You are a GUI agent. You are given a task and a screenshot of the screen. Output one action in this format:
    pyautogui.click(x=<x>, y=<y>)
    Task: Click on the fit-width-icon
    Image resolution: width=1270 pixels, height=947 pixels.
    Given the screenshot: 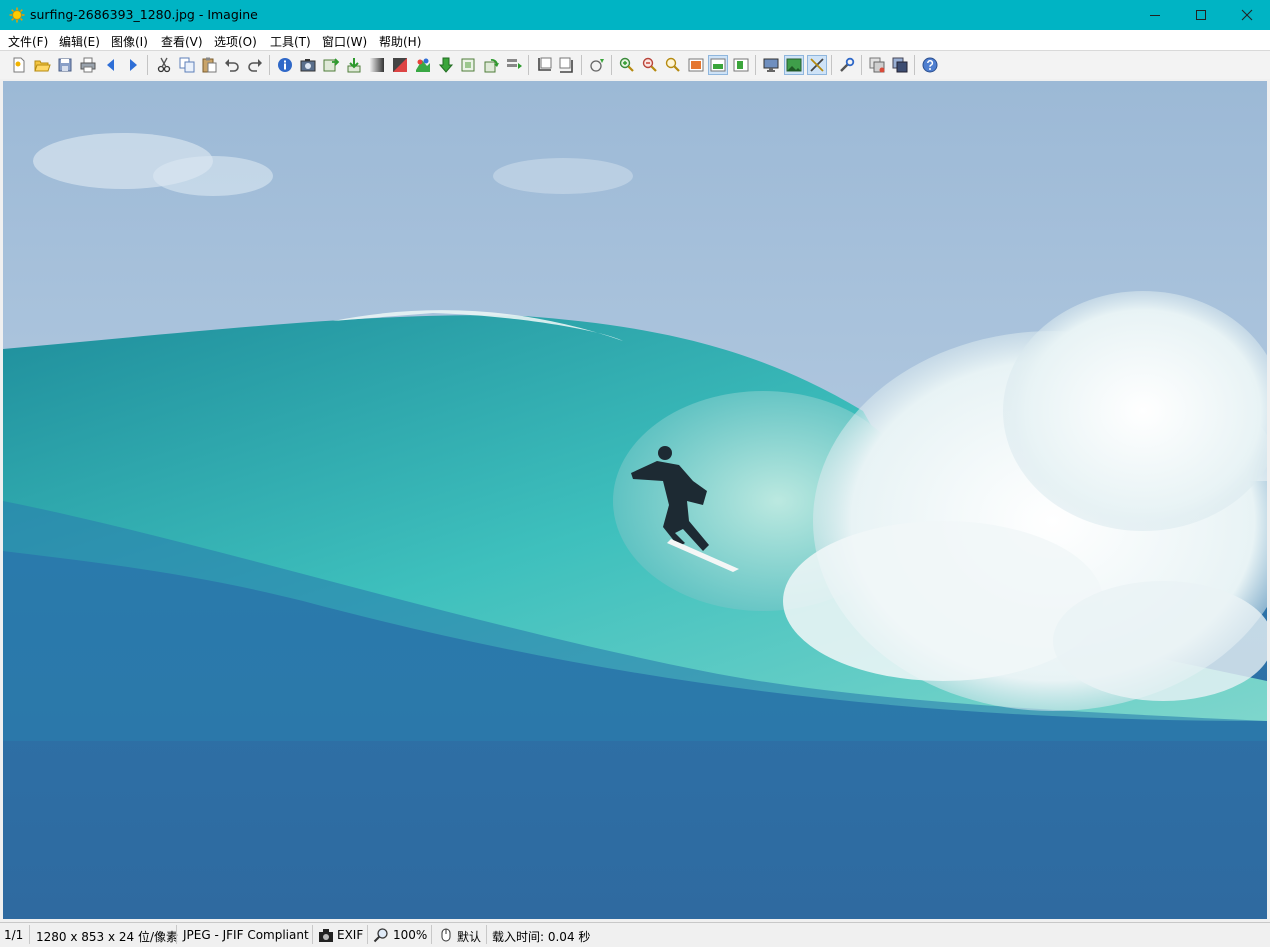 What is the action you would take?
    pyautogui.click(x=718, y=65)
    